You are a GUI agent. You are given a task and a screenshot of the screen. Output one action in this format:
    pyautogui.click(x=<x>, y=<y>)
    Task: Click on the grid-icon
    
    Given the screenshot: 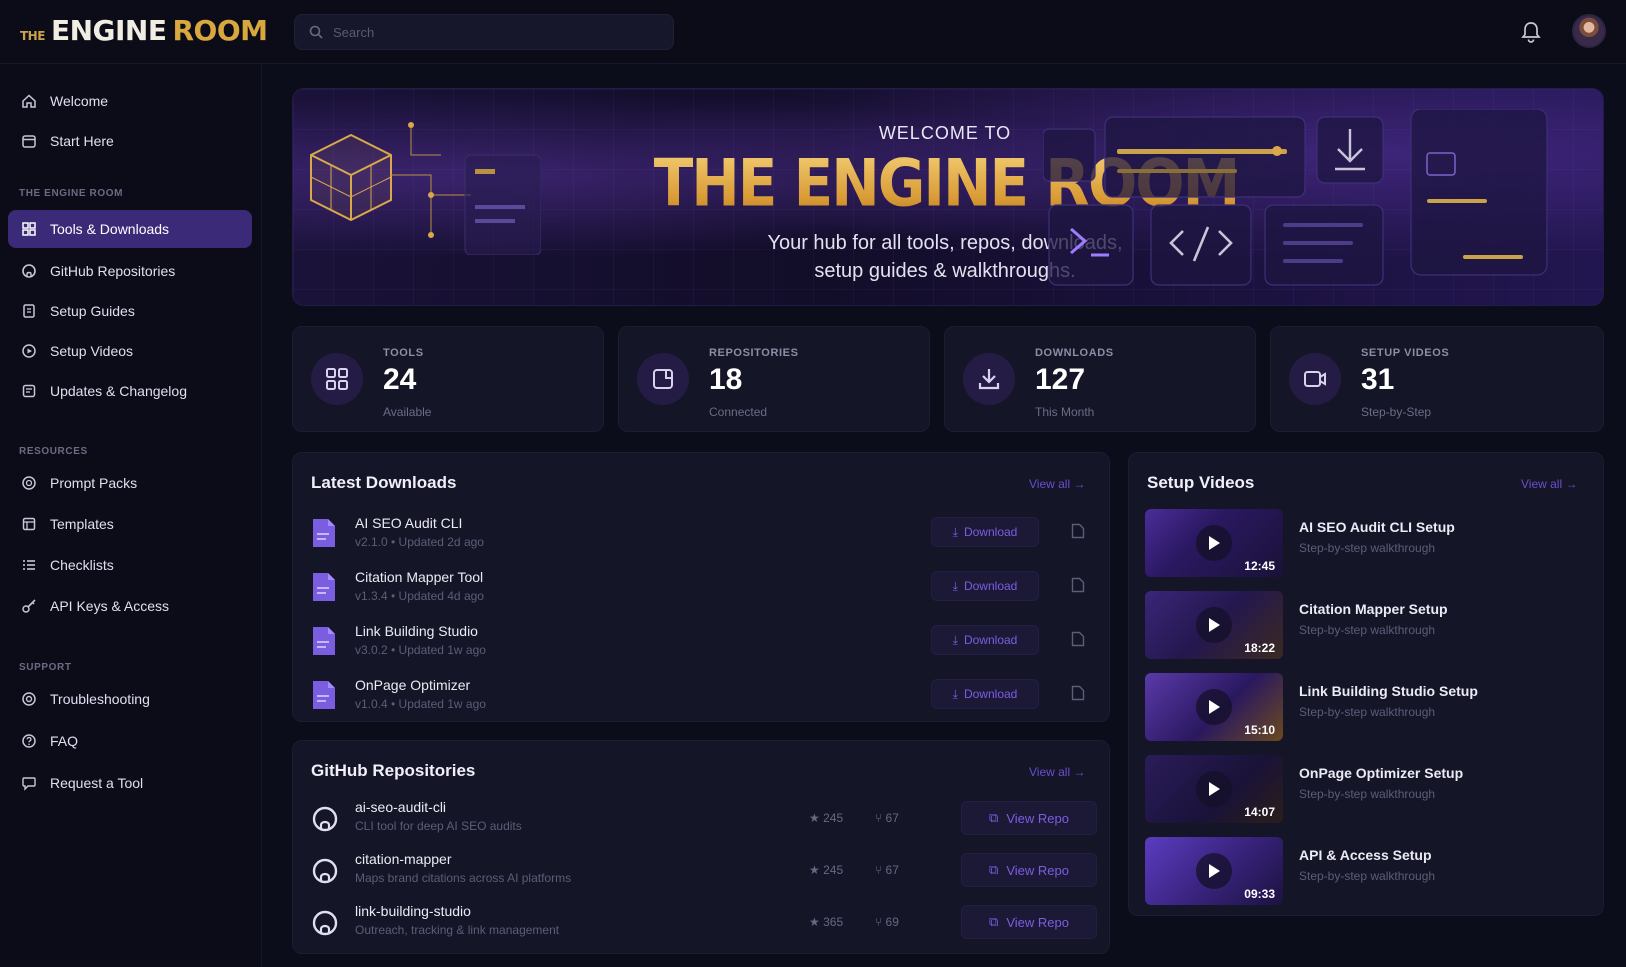 What is the action you would take?
    pyautogui.click(x=337, y=379)
    